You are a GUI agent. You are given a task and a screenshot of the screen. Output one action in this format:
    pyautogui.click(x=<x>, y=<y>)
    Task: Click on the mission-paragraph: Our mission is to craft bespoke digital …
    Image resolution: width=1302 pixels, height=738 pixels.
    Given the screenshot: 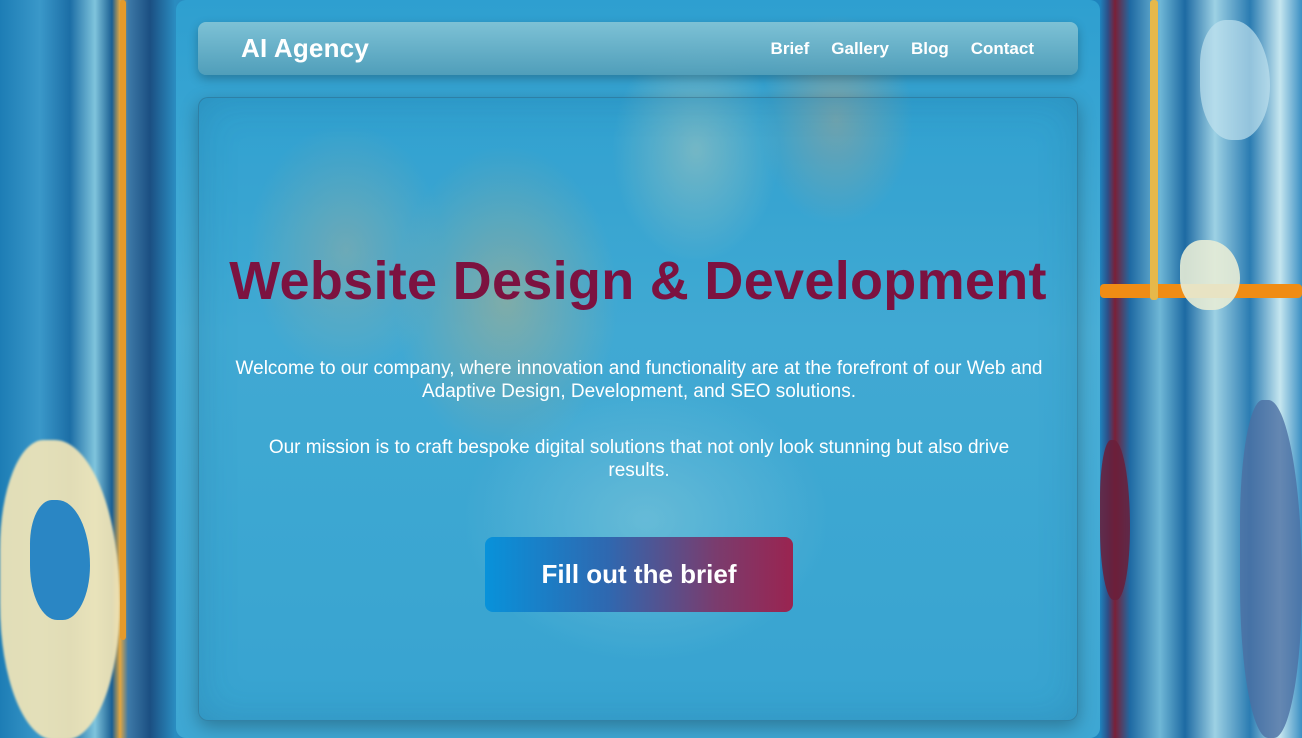 What is the action you would take?
    pyautogui.click(x=639, y=459)
    